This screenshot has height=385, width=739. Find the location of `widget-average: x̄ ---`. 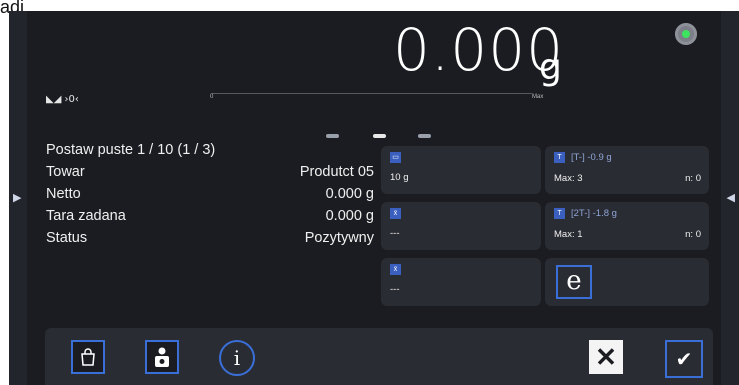

widget-average: x̄ --- is located at coordinates (461, 226).